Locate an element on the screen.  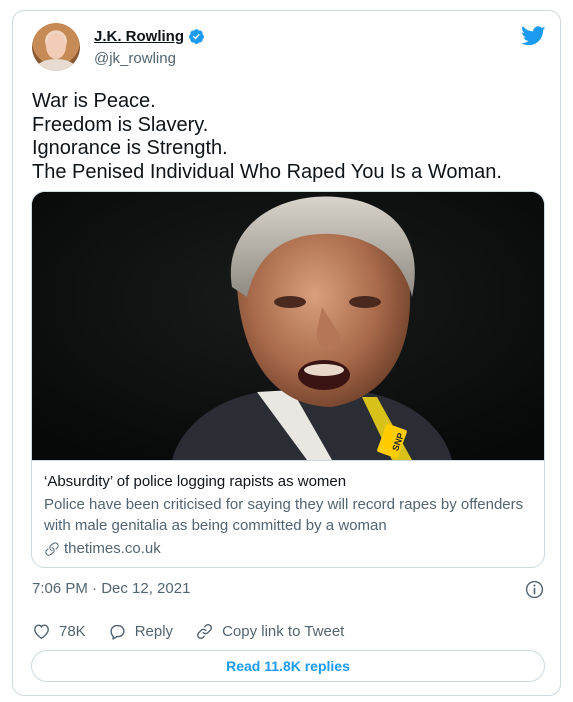
info-icon is located at coordinates (534, 589).